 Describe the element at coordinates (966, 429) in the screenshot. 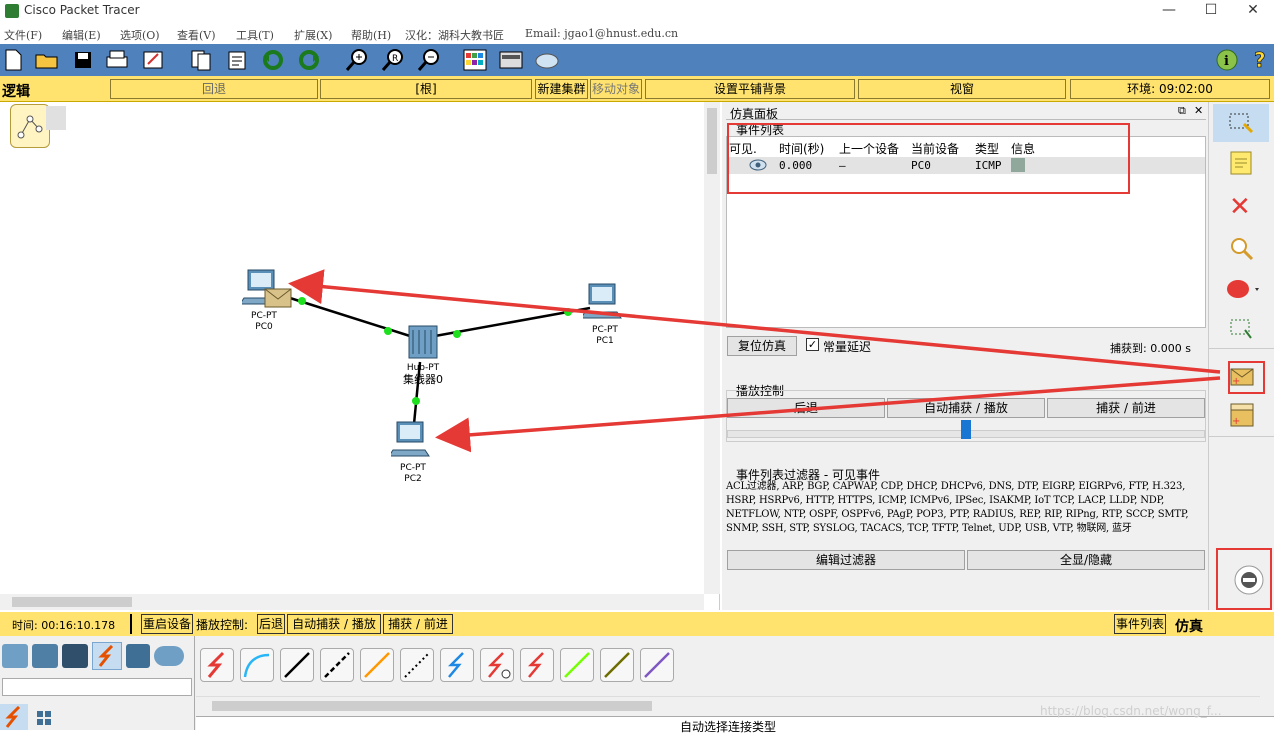

I see `slider-thumb` at that location.